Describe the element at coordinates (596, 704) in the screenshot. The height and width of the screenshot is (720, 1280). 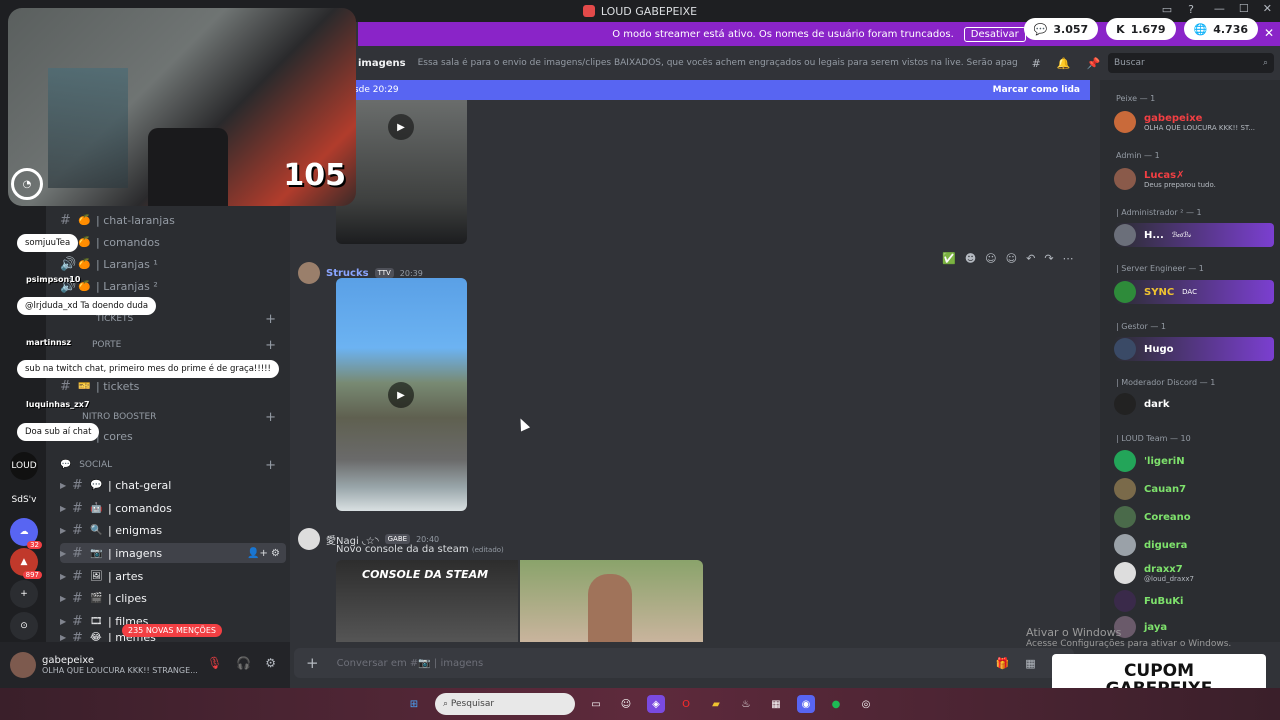
I see `task-view-icon: ▭` at that location.